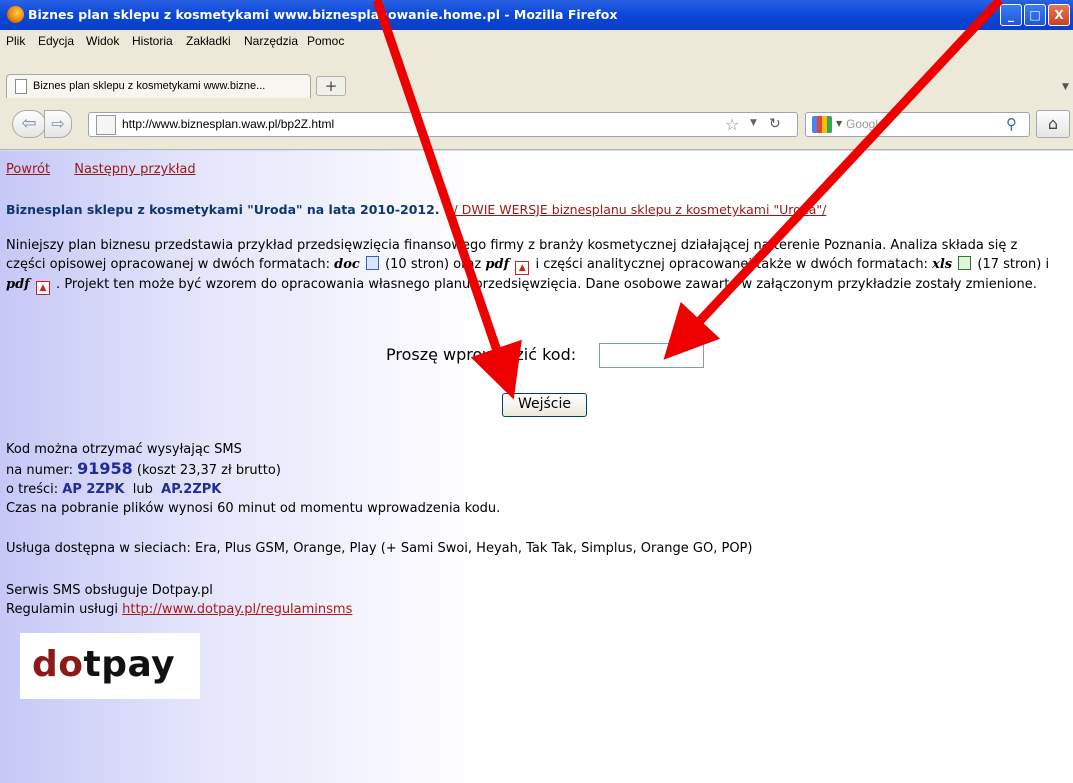 The width and height of the screenshot is (1073, 783). Describe the element at coordinates (124, 449) in the screenshot. I see `sms-line-1: Kod można otrzymać wysyłając SMS` at that location.